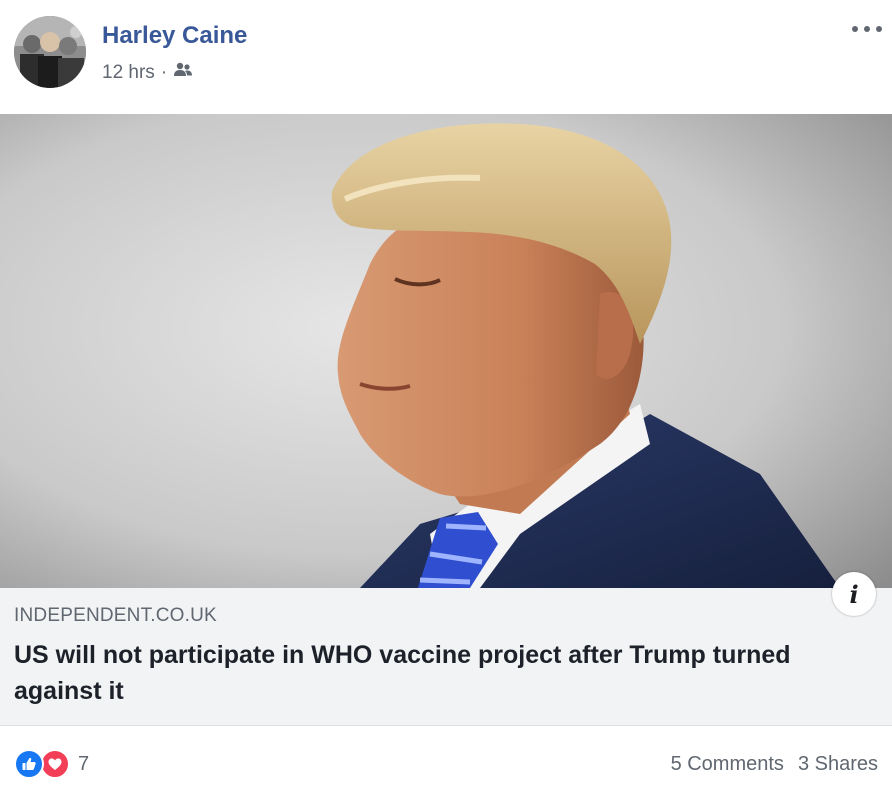 Image resolution: width=892 pixels, height=798 pixels. What do you see at coordinates (55, 764) in the screenshot?
I see `love-icon` at bounding box center [55, 764].